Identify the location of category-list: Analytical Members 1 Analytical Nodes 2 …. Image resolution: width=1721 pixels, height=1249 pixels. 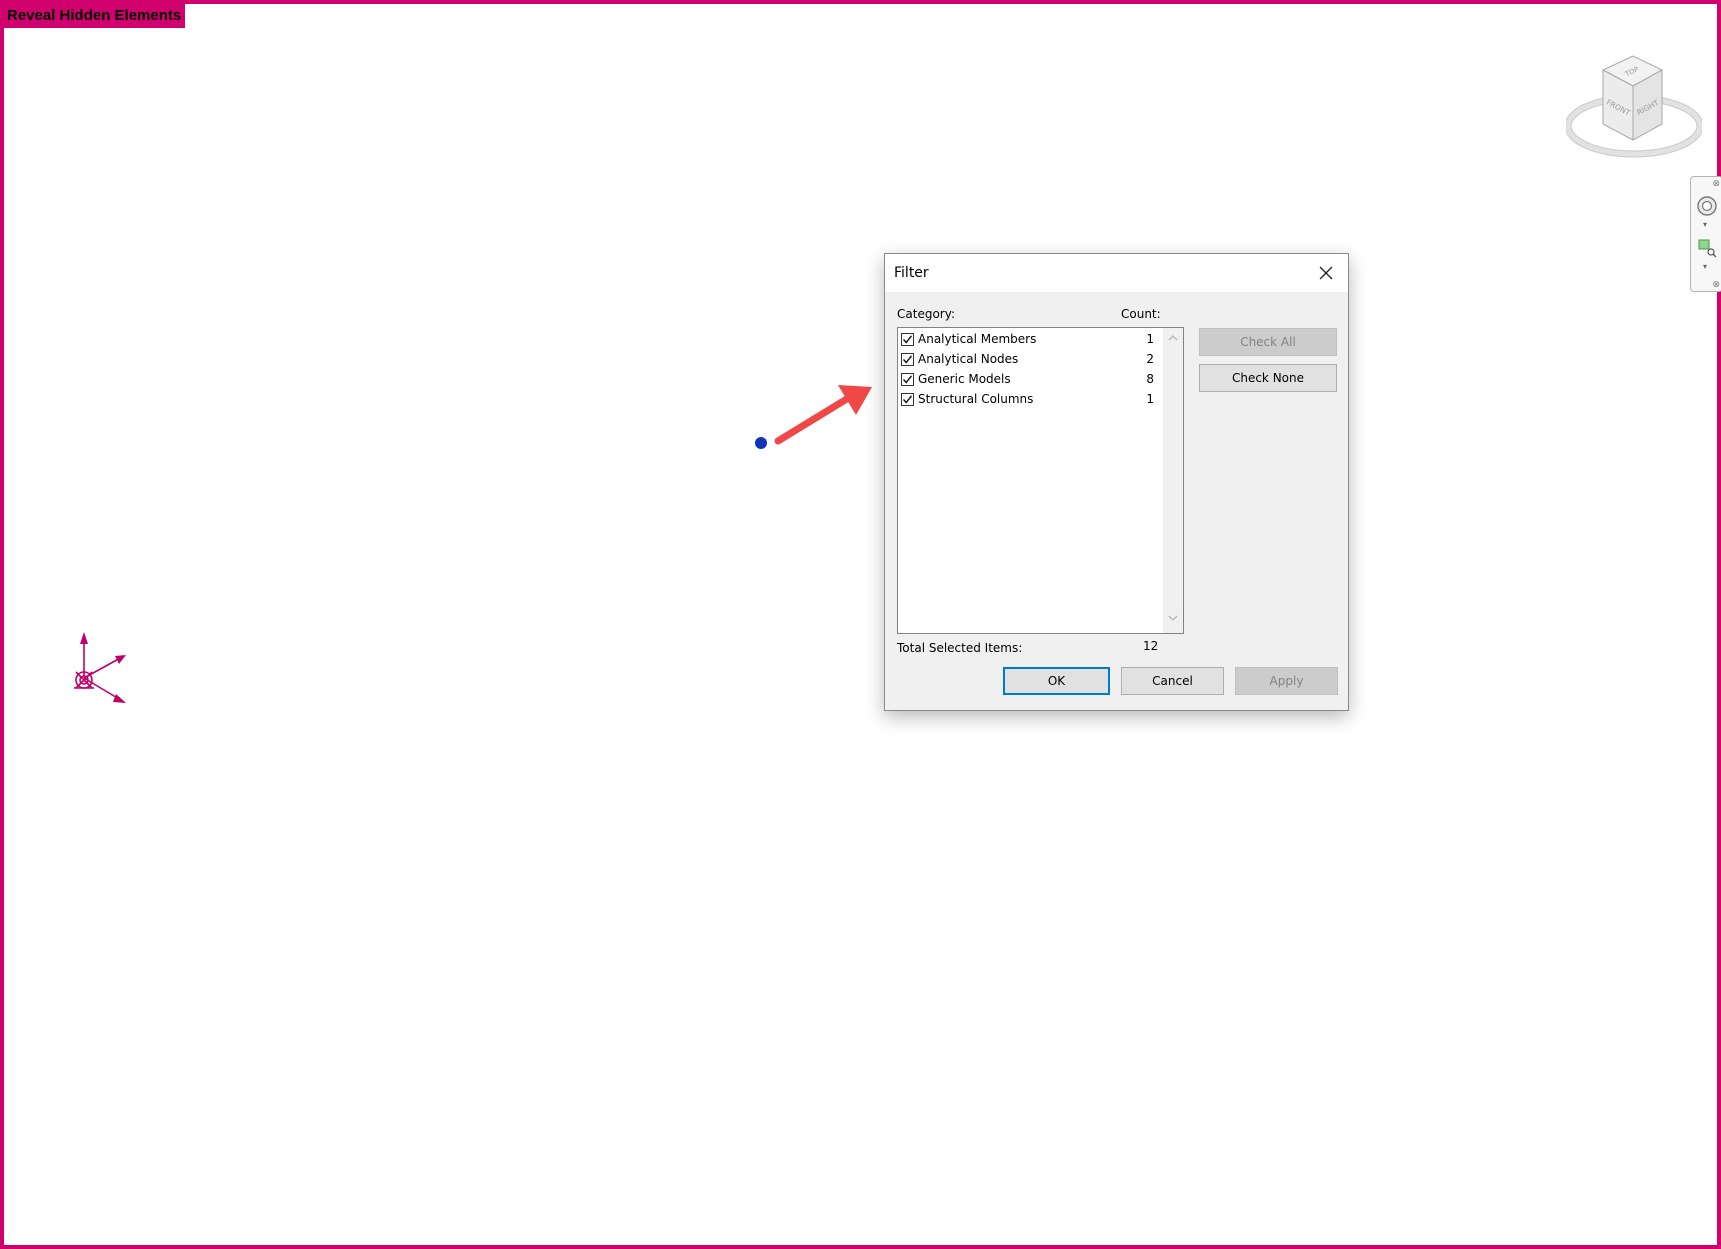
(1040, 480).